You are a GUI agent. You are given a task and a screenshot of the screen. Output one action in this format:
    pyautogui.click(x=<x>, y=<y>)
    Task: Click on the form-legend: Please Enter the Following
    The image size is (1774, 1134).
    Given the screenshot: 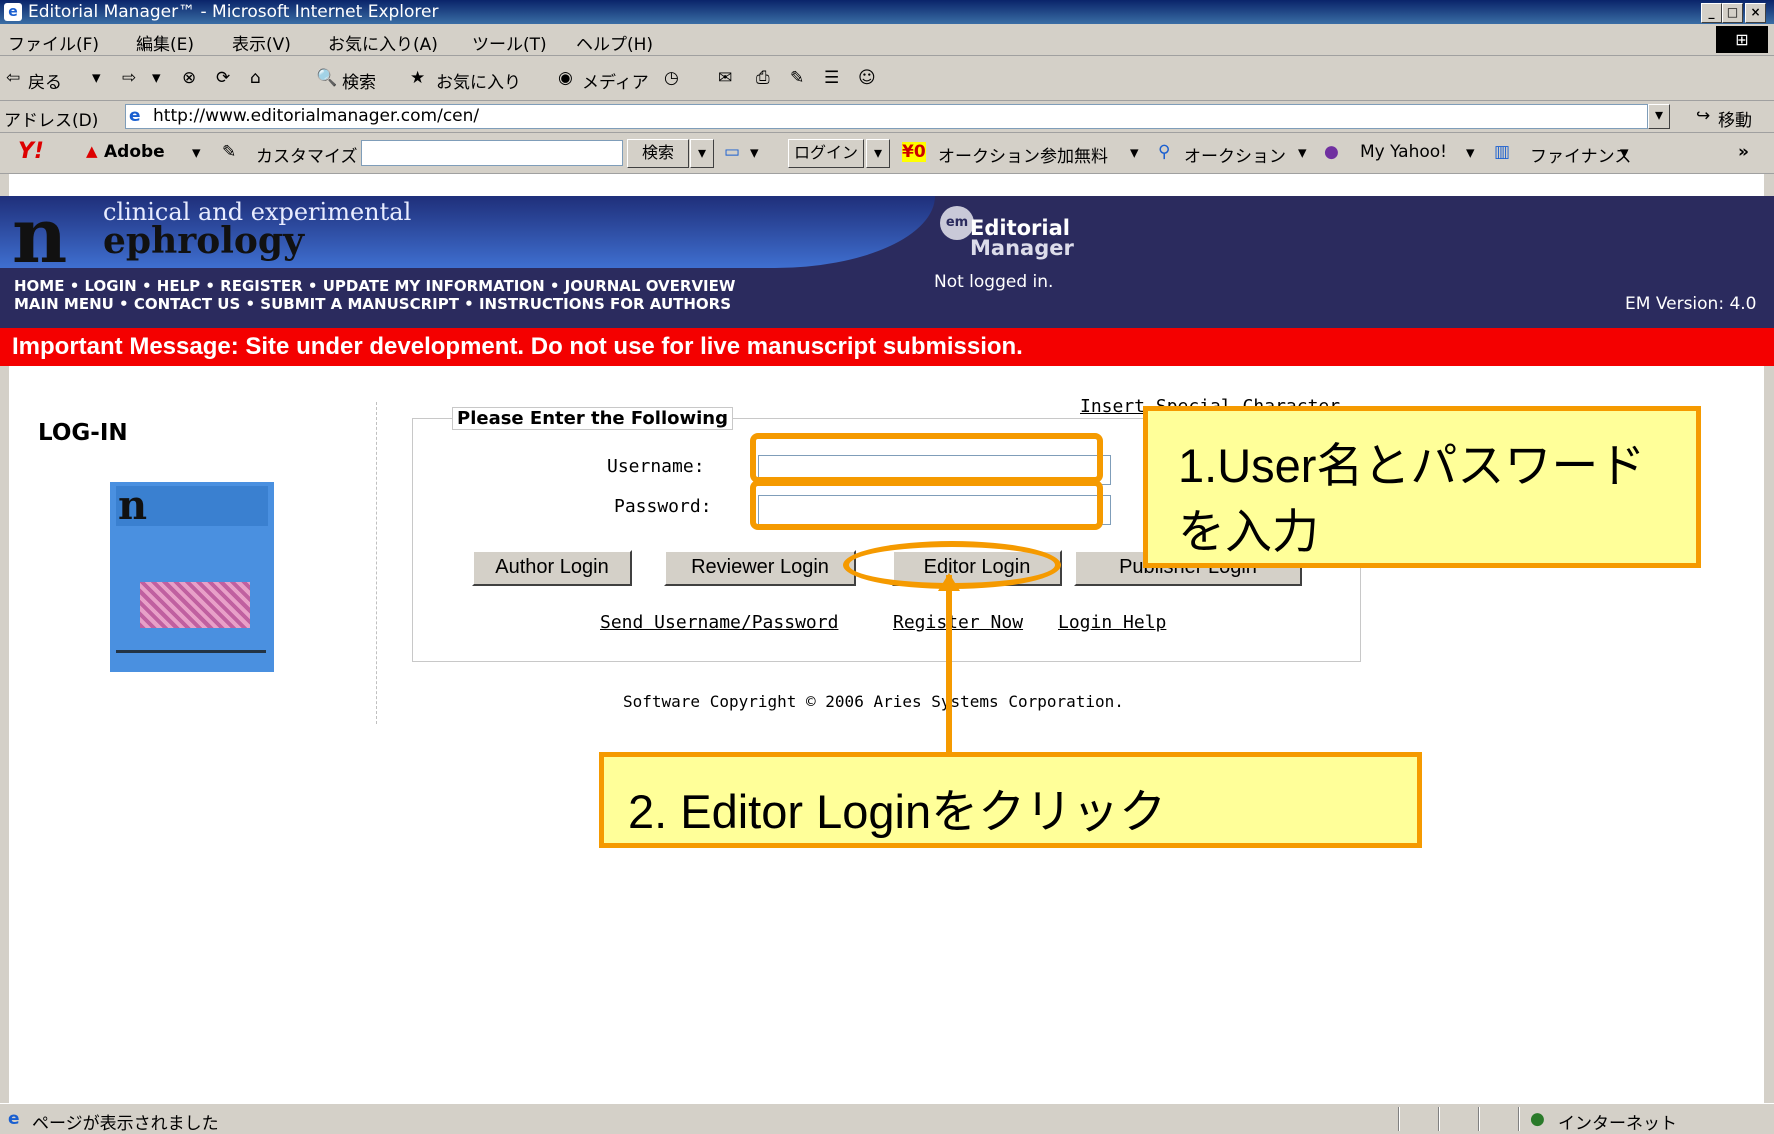 What is the action you would take?
    pyautogui.click(x=593, y=418)
    